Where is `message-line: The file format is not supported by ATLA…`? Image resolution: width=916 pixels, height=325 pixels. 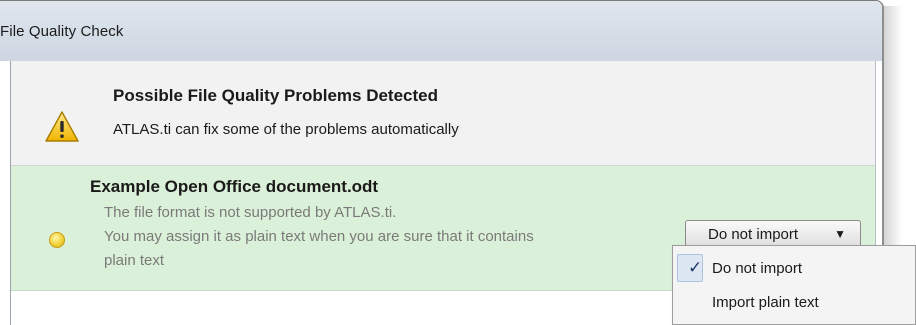
message-line: The file format is not supported by ATLA… is located at coordinates (250, 212).